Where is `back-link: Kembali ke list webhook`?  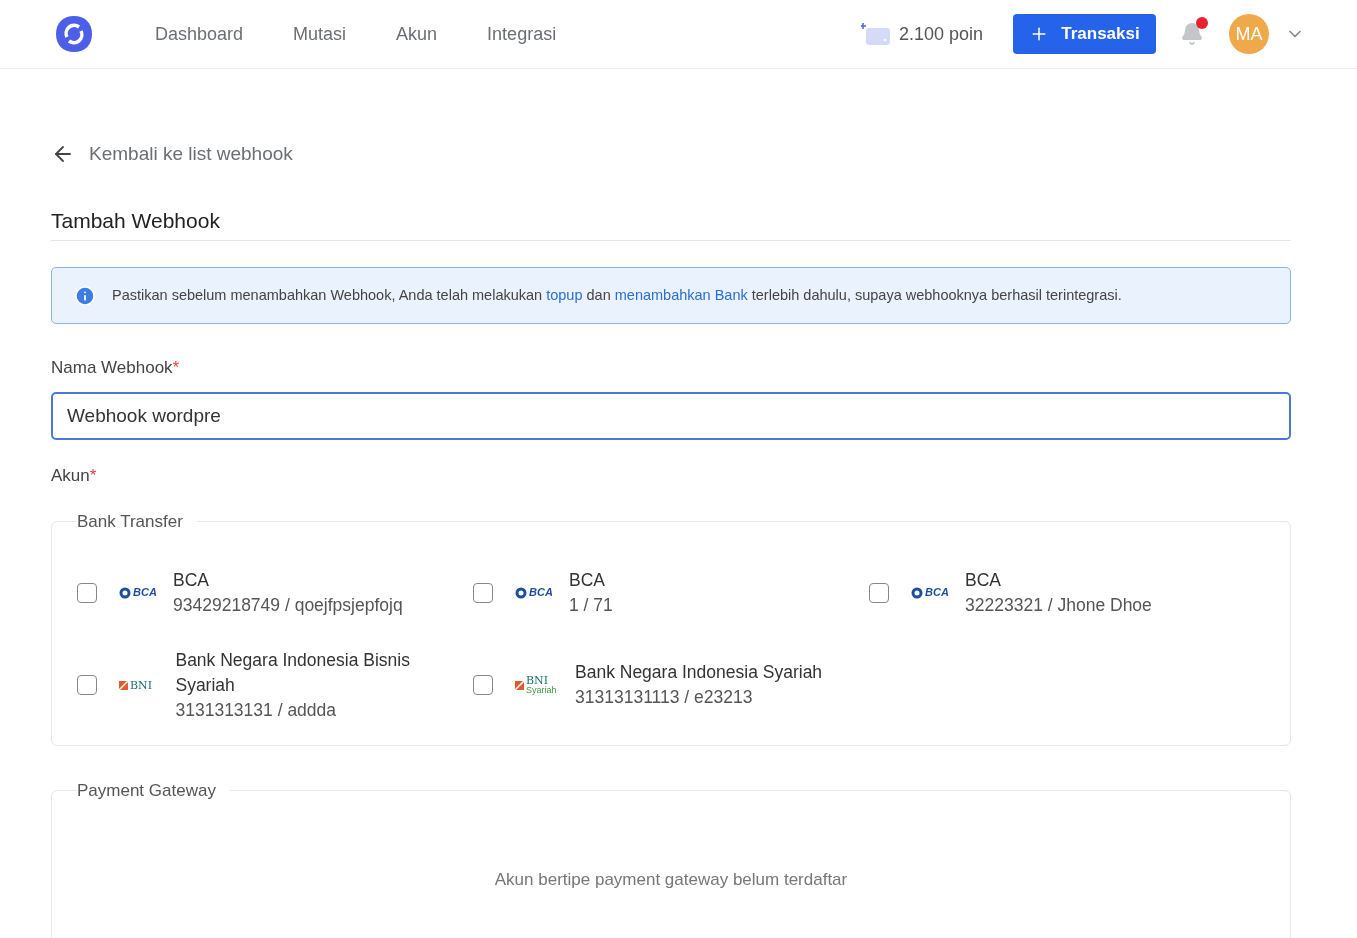
back-link: Kembali ke list webhook is located at coordinates (671, 154).